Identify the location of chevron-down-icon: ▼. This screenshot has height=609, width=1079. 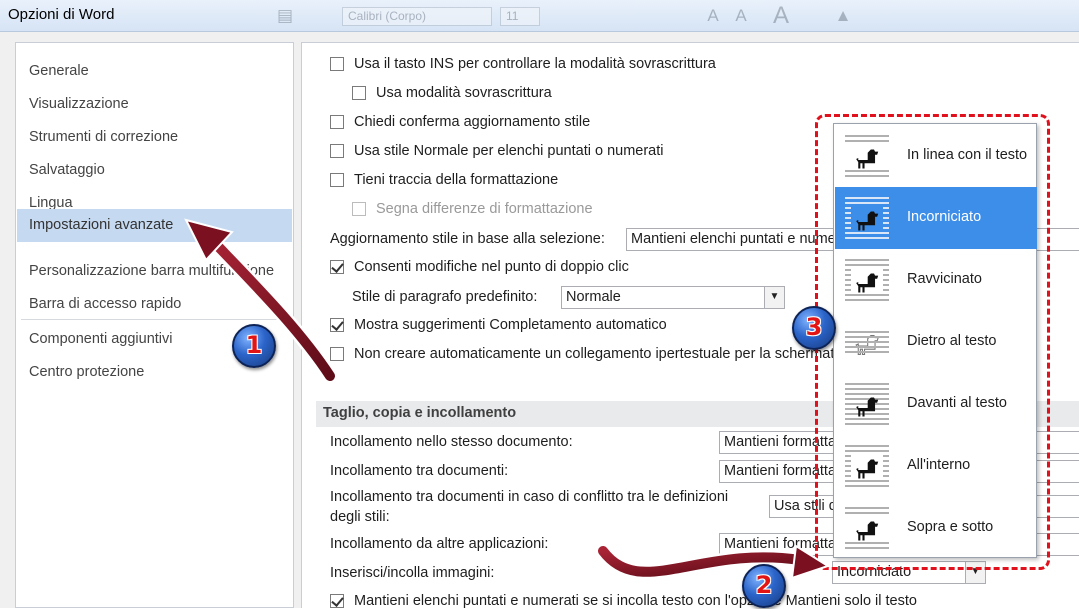
(774, 297).